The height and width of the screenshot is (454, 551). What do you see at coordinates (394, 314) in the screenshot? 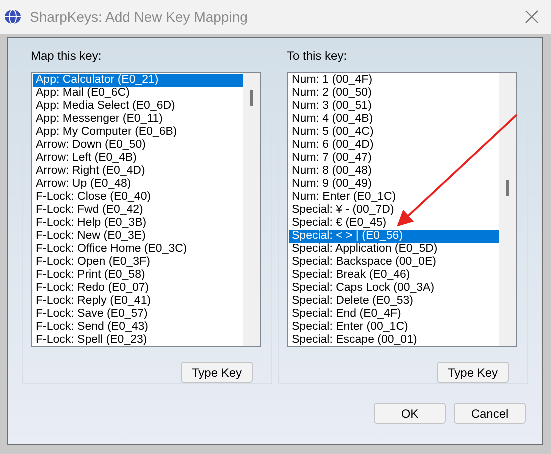
I see `list-item: Special: End (E0_4F)` at bounding box center [394, 314].